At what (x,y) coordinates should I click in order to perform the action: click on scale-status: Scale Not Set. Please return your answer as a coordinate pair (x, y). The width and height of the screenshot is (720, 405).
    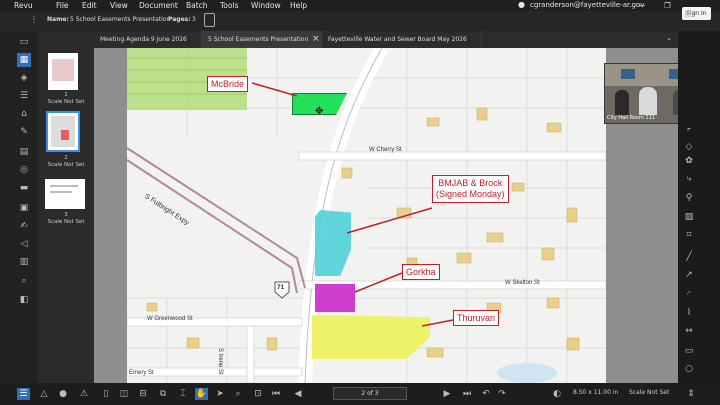
    Looking at the image, I should click on (649, 392).